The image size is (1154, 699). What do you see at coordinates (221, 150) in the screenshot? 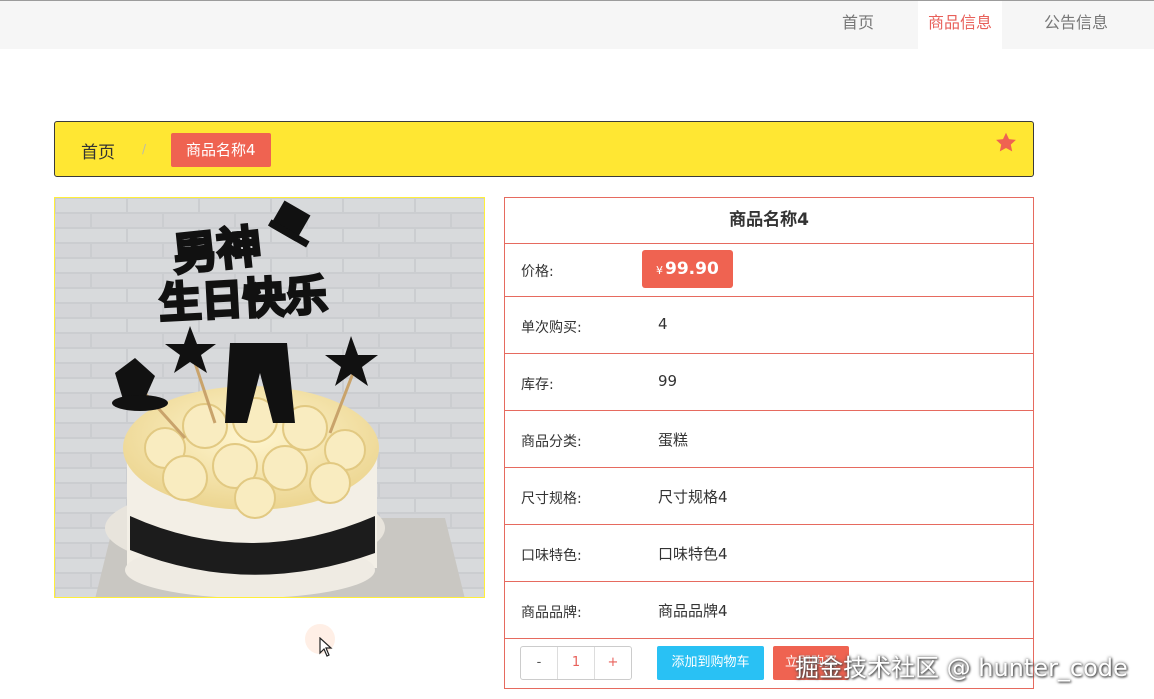
I see `breadcrumb-current: 商品名称4` at bounding box center [221, 150].